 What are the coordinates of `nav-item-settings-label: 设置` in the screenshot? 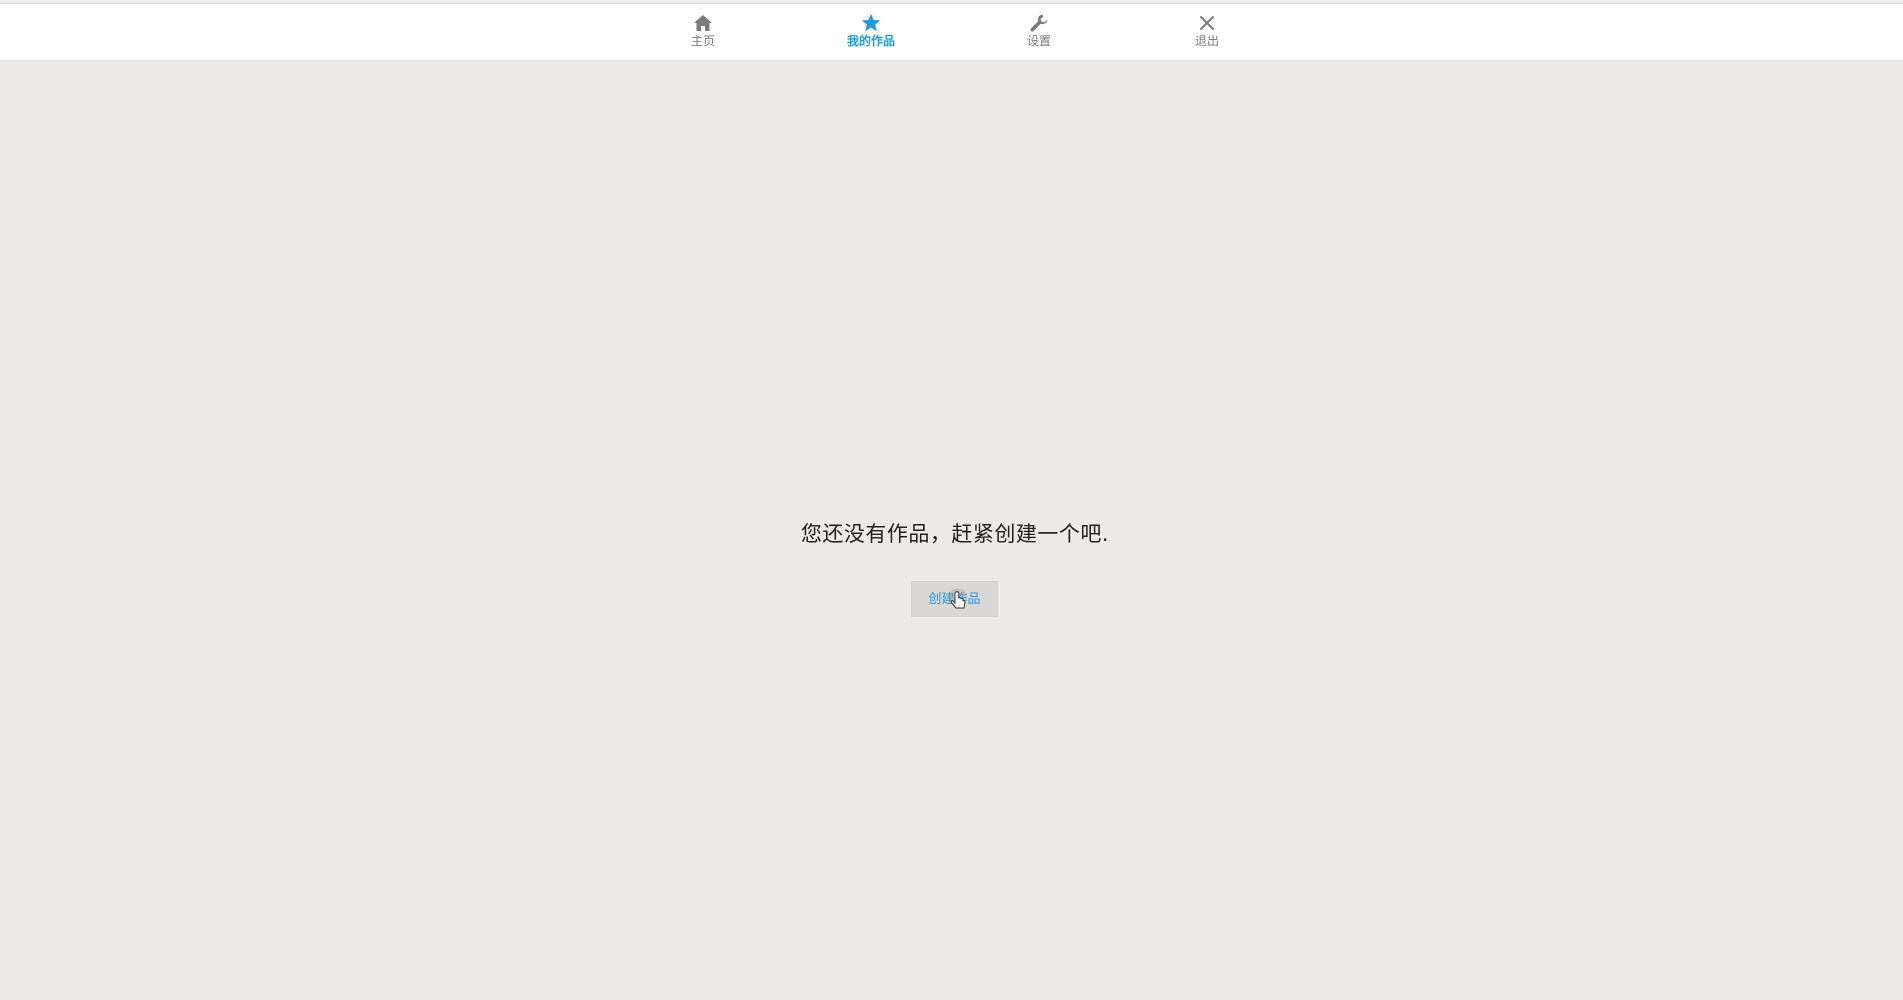 It's located at (1038, 41).